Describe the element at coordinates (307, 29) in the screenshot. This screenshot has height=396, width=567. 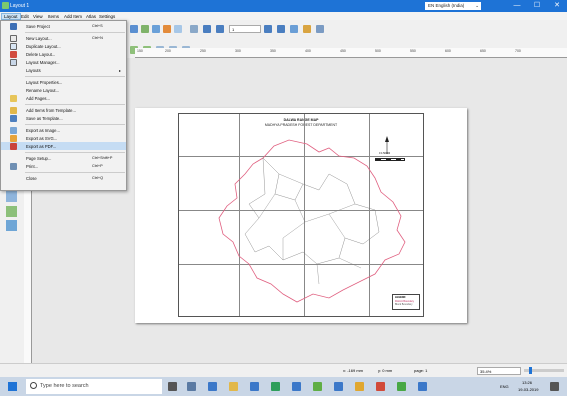
I see `print-layout-icon` at that location.